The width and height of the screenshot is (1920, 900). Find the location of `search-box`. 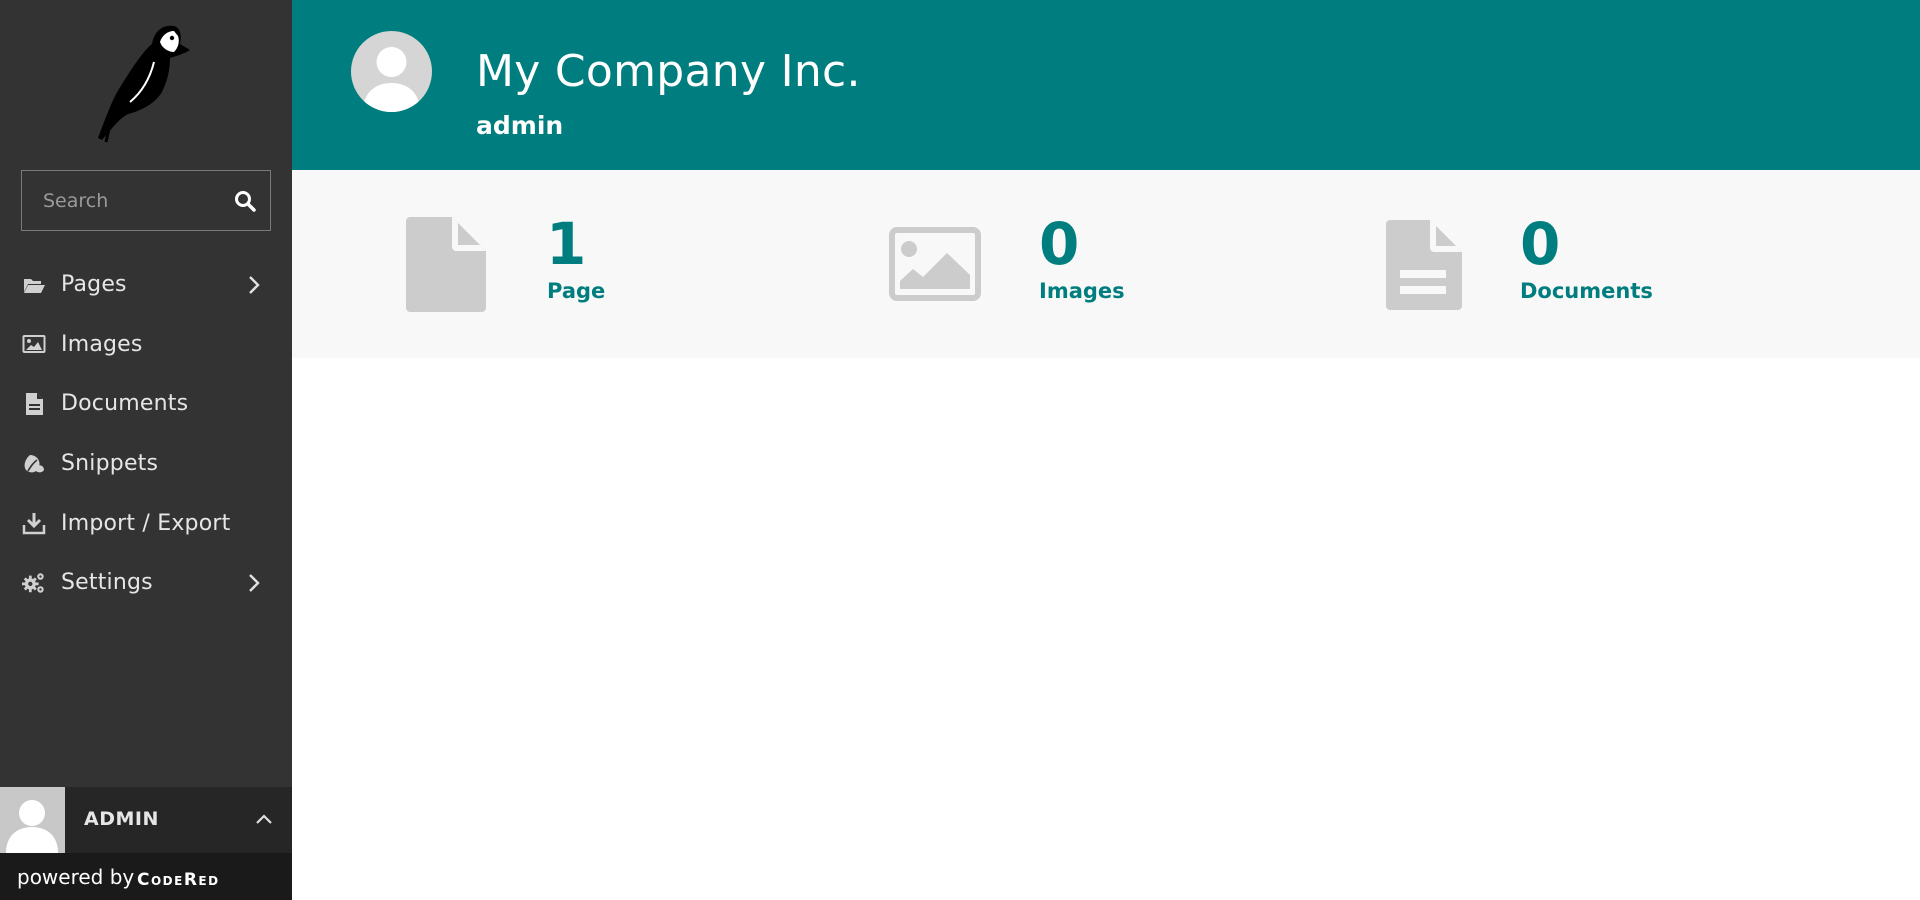

search-box is located at coordinates (146, 200).